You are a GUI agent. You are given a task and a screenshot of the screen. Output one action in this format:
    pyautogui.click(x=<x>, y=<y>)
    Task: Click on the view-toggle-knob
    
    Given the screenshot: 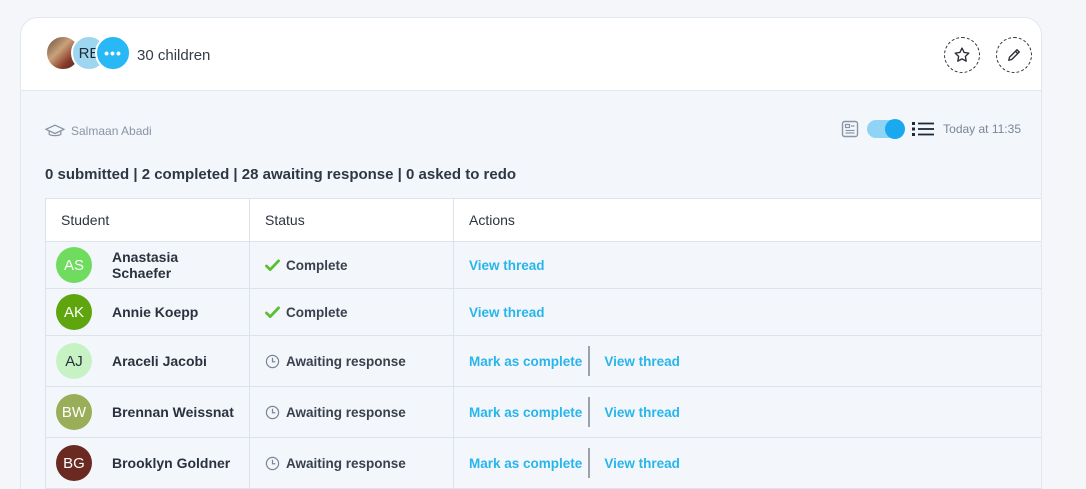 What is the action you would take?
    pyautogui.click(x=895, y=129)
    